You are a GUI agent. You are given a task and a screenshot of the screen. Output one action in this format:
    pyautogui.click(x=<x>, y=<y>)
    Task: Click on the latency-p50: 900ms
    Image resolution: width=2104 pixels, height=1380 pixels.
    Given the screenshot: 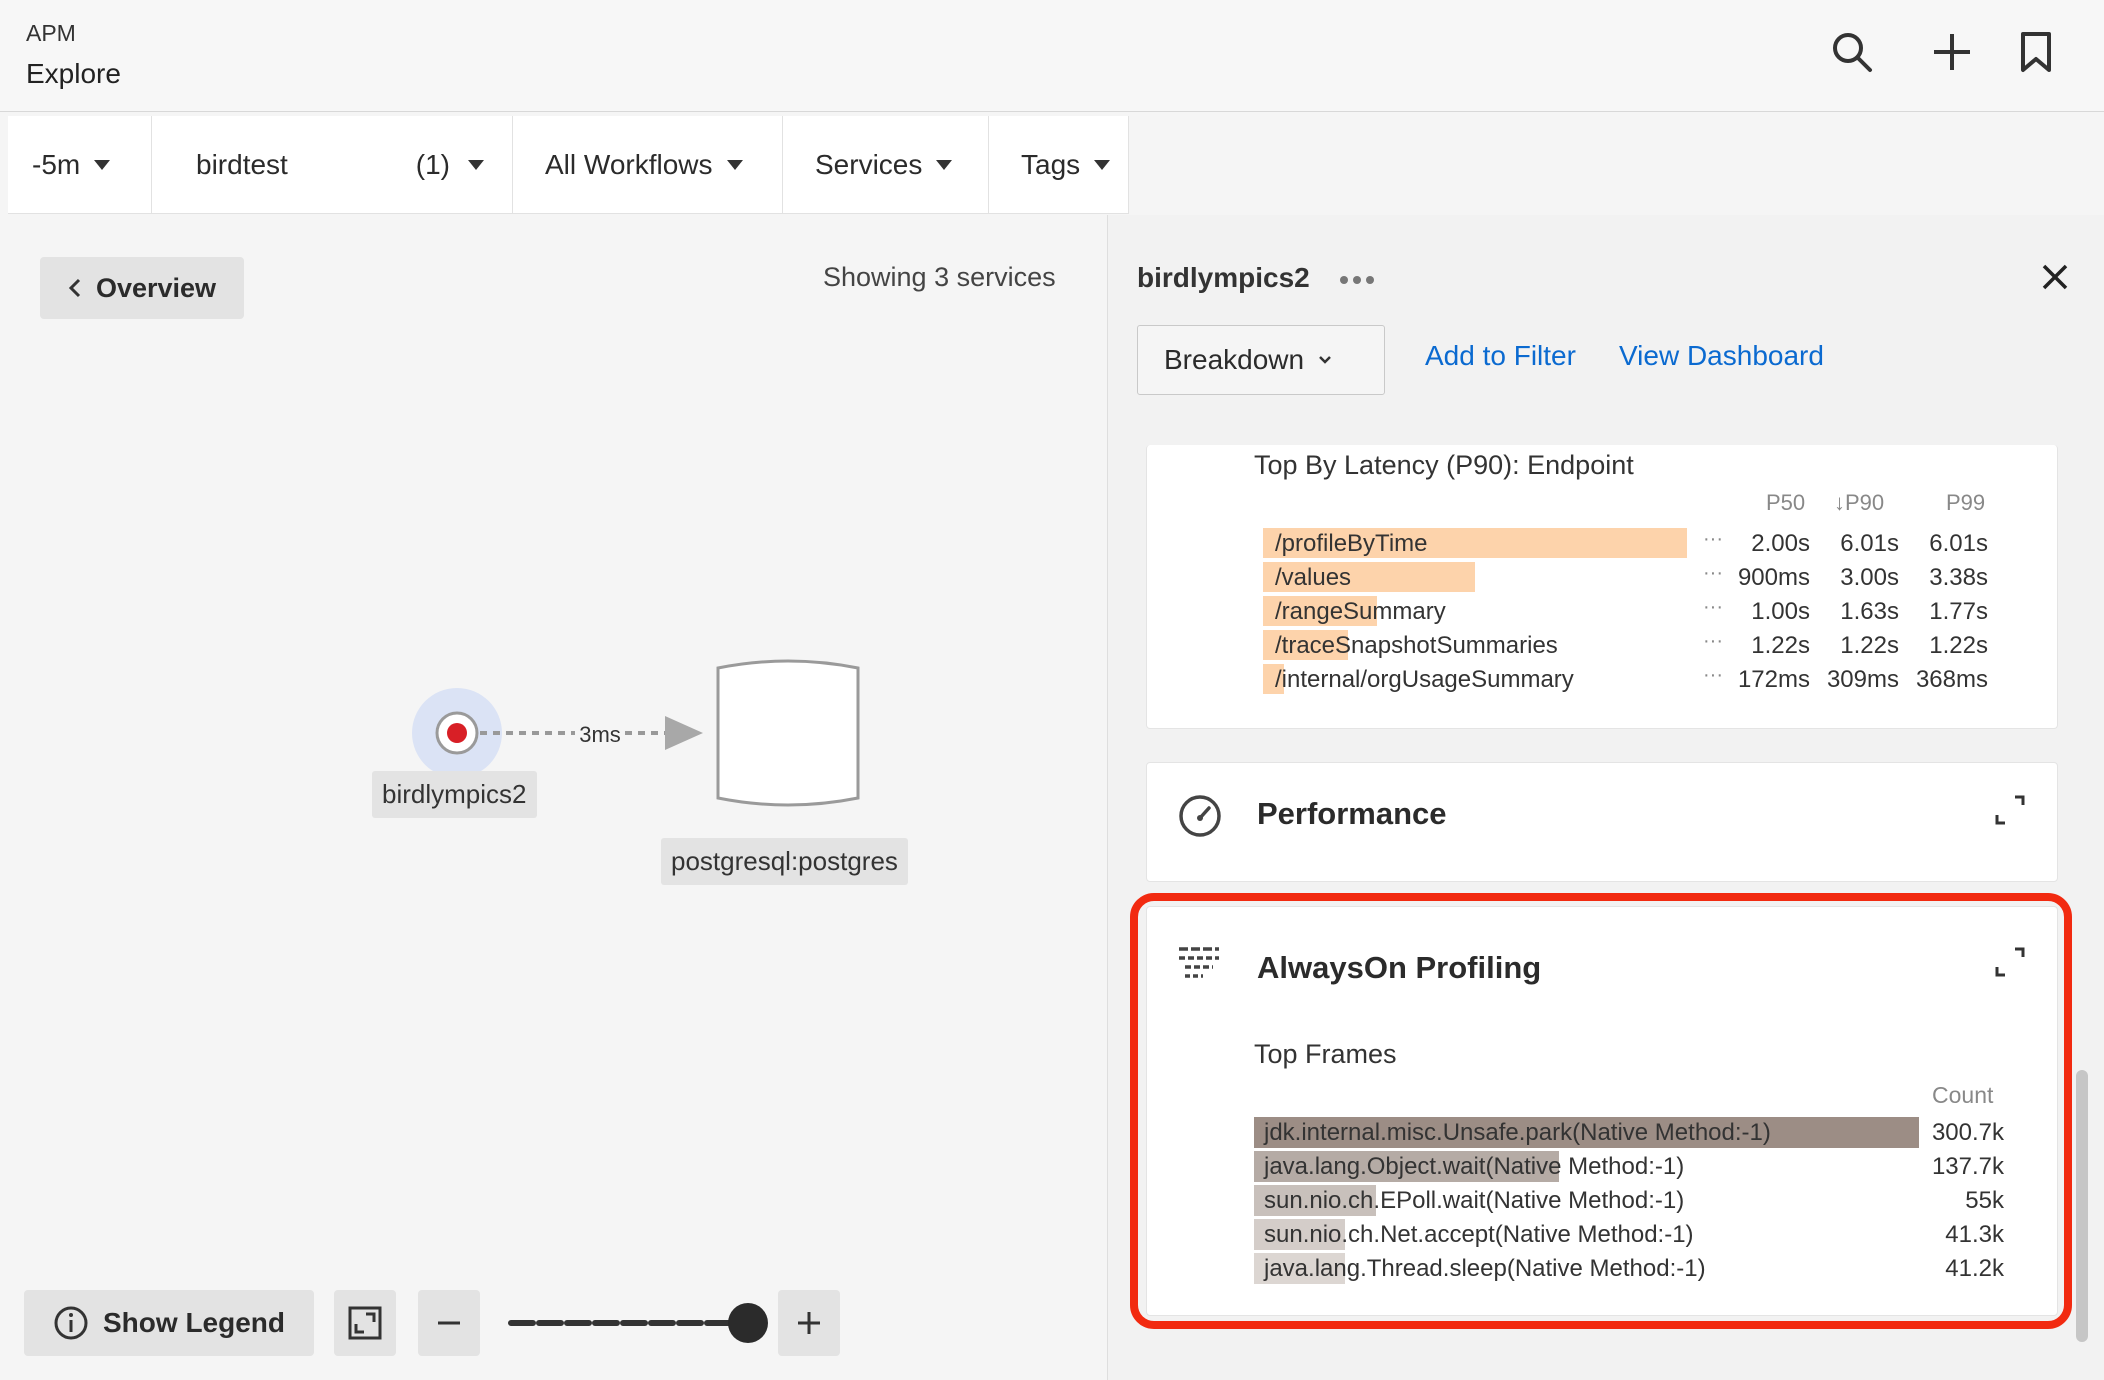 What is the action you would take?
    pyautogui.click(x=1773, y=577)
    